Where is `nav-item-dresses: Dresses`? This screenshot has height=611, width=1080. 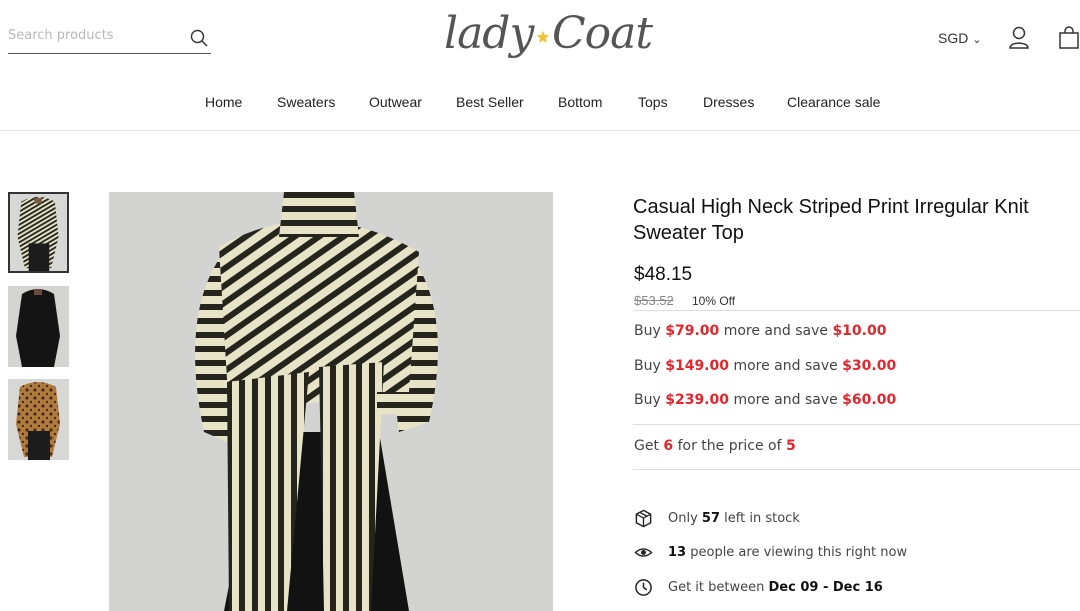
nav-item-dresses: Dresses is located at coordinates (728, 102).